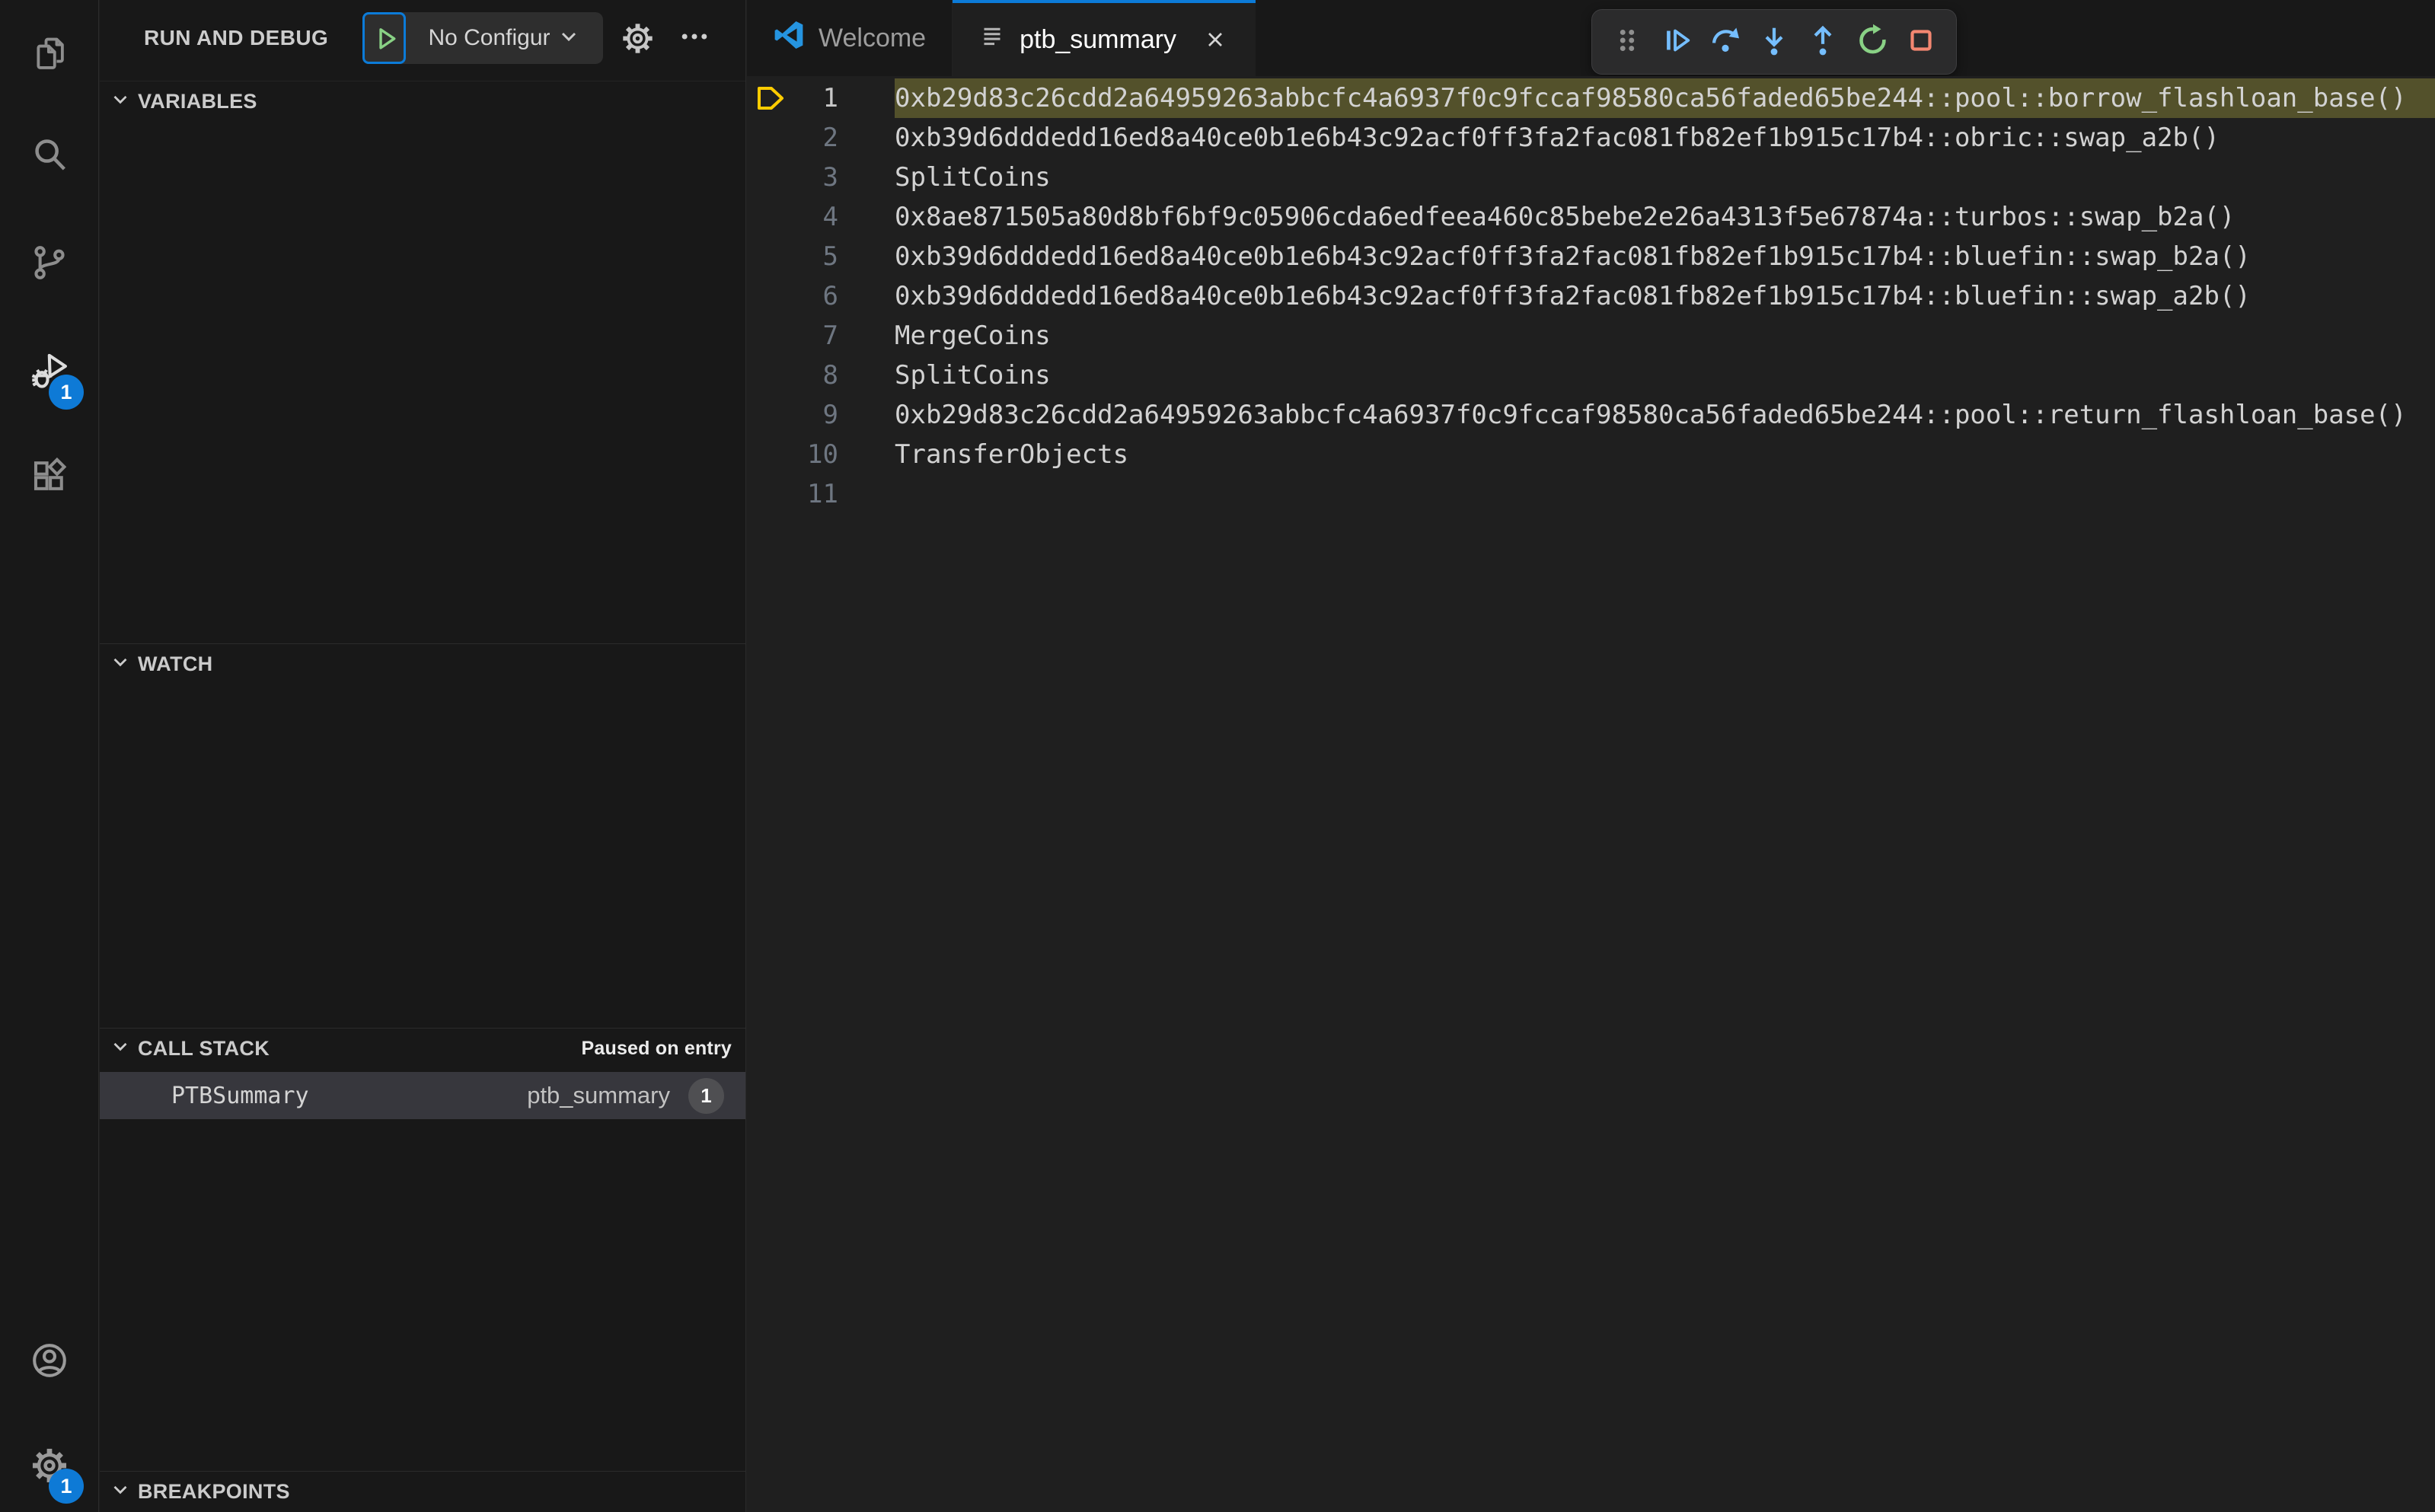 This screenshot has height=1512, width=2435. Describe the element at coordinates (873, 38) in the screenshot. I see `tab-label: Welcome` at that location.